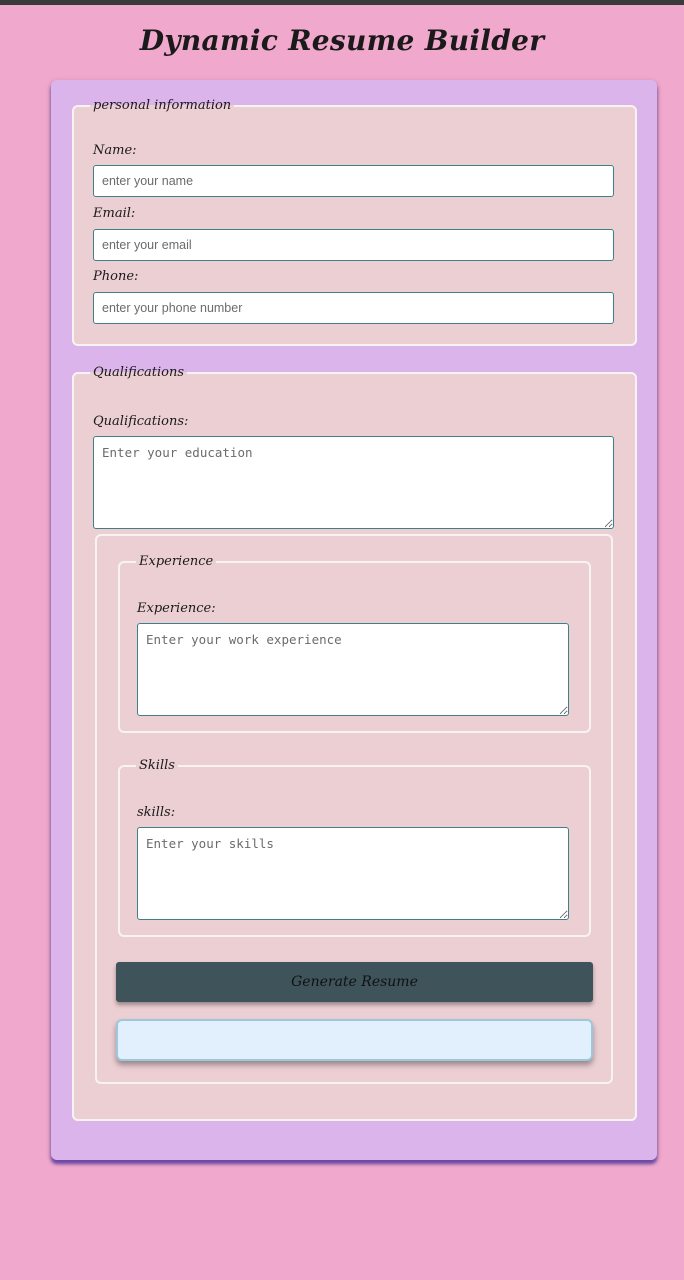 Image resolution: width=684 pixels, height=1280 pixels. Describe the element at coordinates (114, 213) in the screenshot. I see `email-label: Email:` at that location.